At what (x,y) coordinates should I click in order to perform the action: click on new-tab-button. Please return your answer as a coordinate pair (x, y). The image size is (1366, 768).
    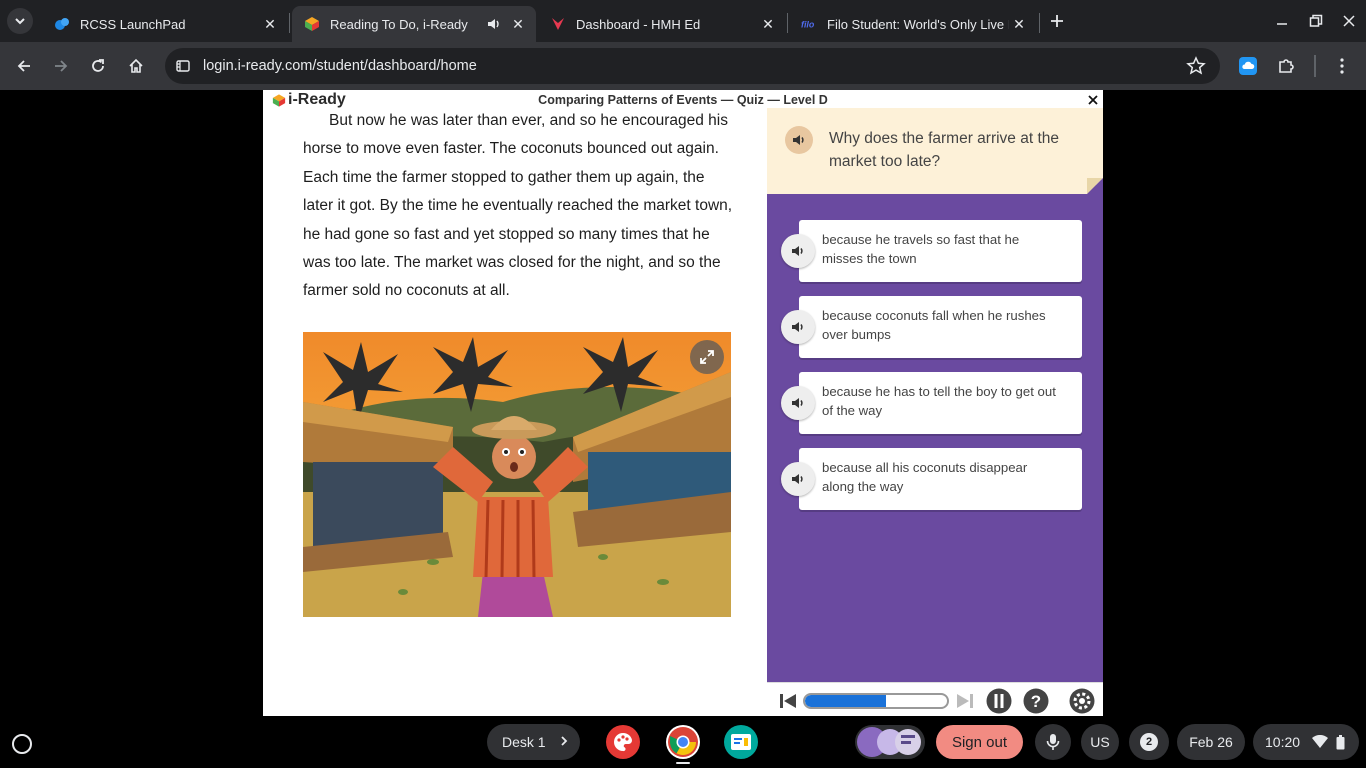
    Looking at the image, I should click on (1057, 21).